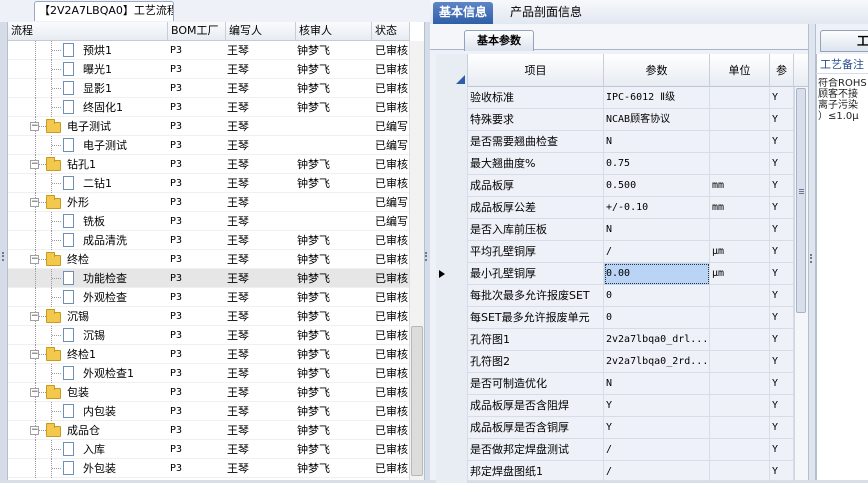  Describe the element at coordinates (812, 252) in the screenshot. I see `right-splitter` at that location.